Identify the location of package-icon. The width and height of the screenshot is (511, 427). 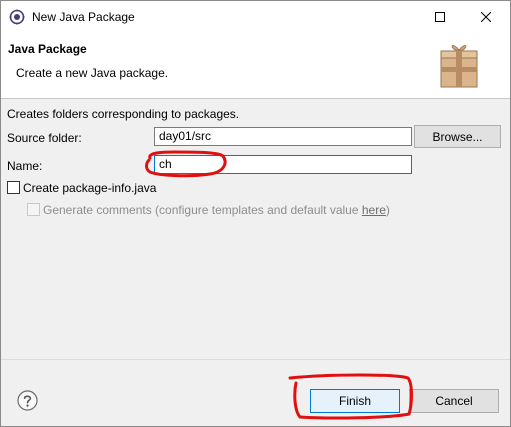
(459, 66).